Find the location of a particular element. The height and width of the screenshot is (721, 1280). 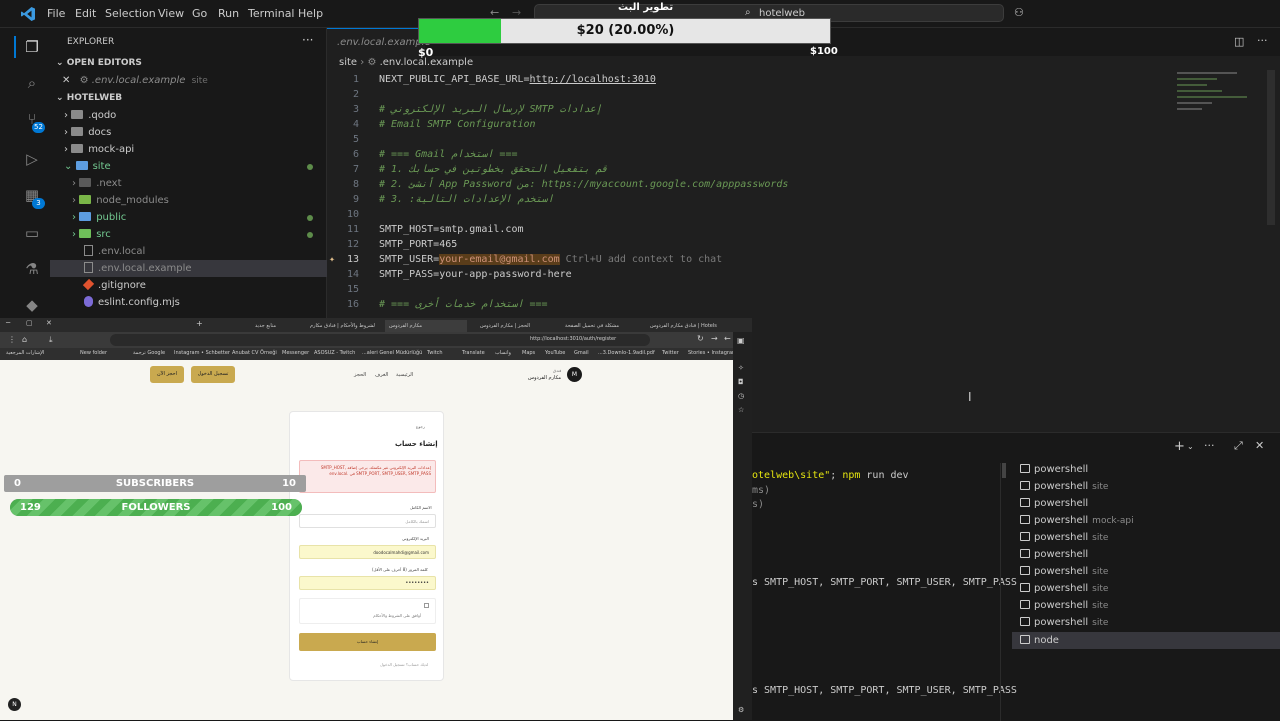

maximize-panel-icon: ⤢ is located at coordinates (1238, 446).